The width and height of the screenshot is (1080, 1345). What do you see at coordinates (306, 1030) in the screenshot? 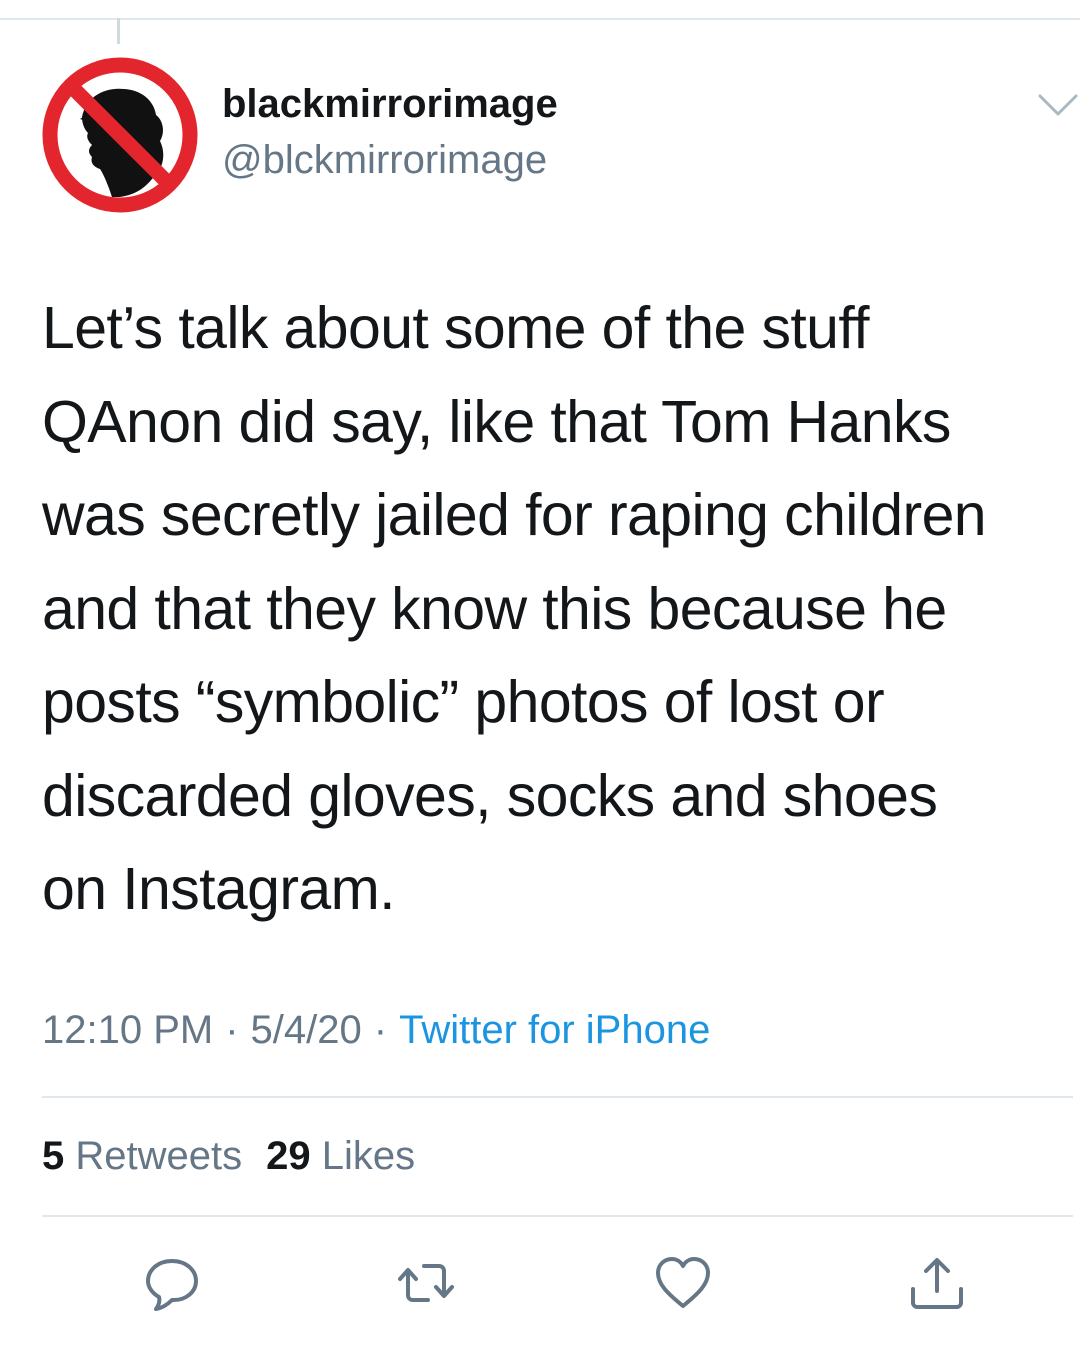
I see `tweet-date: 5/4/20` at bounding box center [306, 1030].